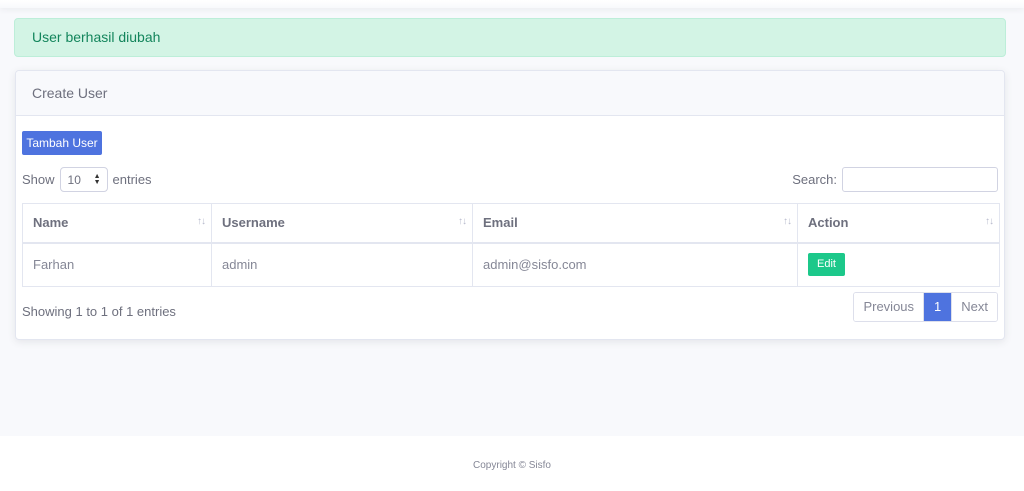  Describe the element at coordinates (74, 179) in the screenshot. I see `entries-select-value: 10` at that location.